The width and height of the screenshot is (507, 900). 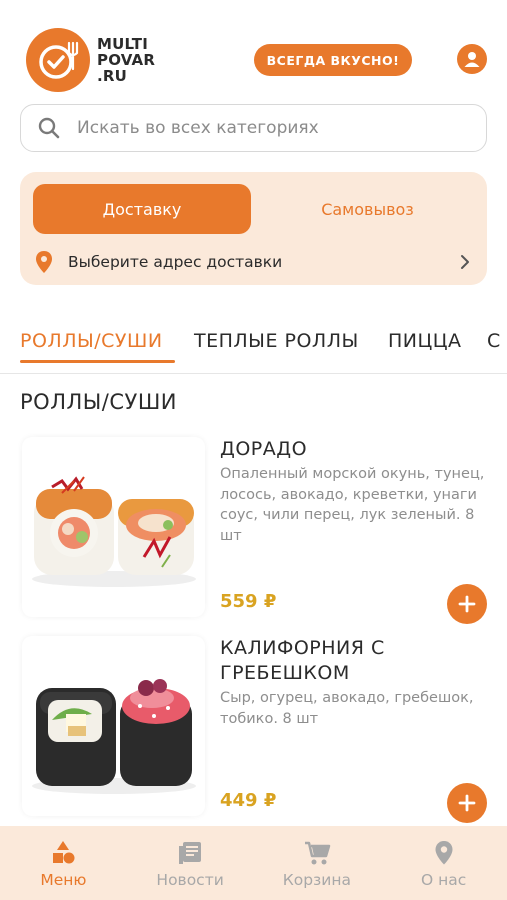 I want to click on tab-next-category: С, so click(x=494, y=341).